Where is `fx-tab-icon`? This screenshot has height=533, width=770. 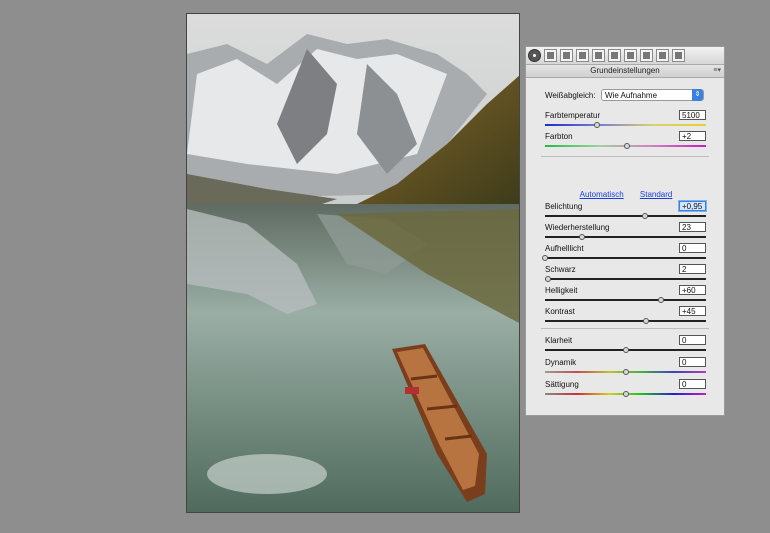
fx-tab-icon is located at coordinates (630, 55).